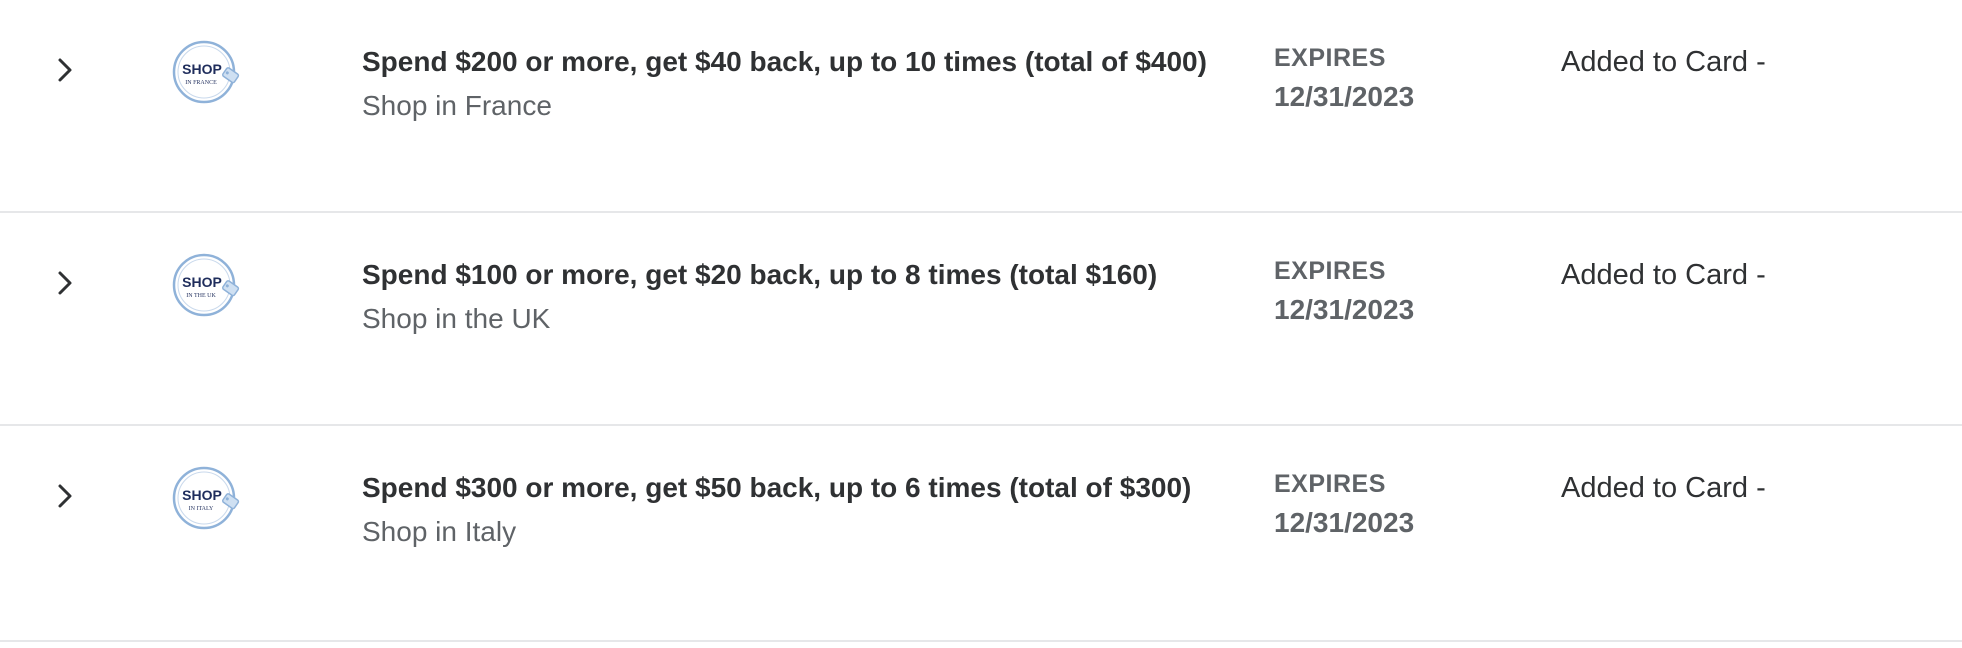 This screenshot has width=1962, height=648. I want to click on merchant-logo: SHOP IN FRANCE, so click(206, 72).